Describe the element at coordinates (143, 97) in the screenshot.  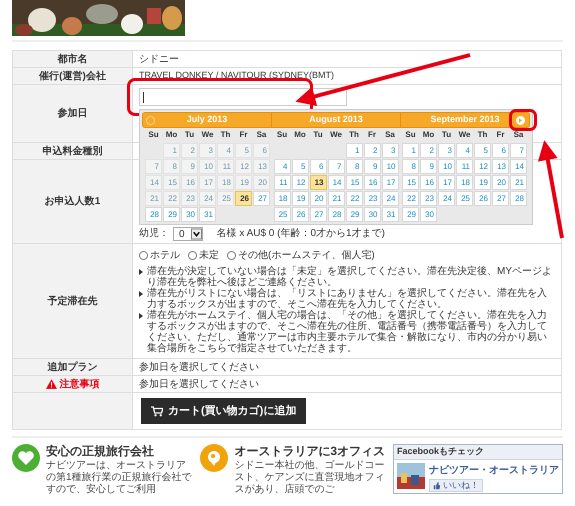
I see `text-cursor` at that location.